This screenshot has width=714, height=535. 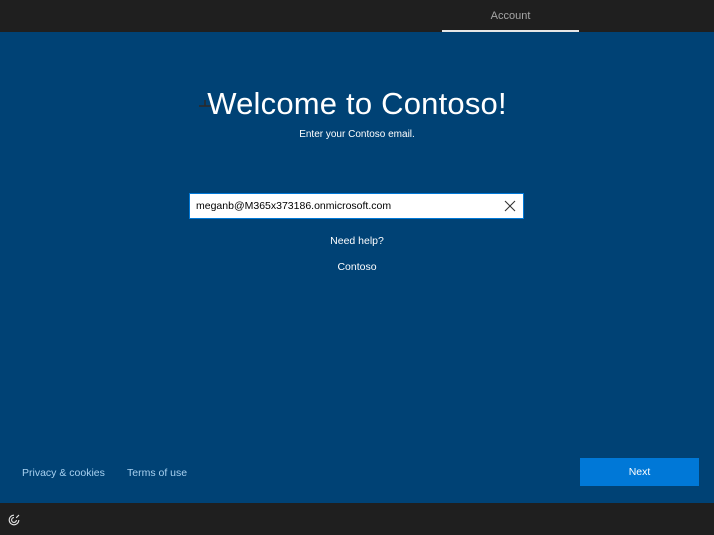 I want to click on tab-account: Account, so click(x=510, y=16).